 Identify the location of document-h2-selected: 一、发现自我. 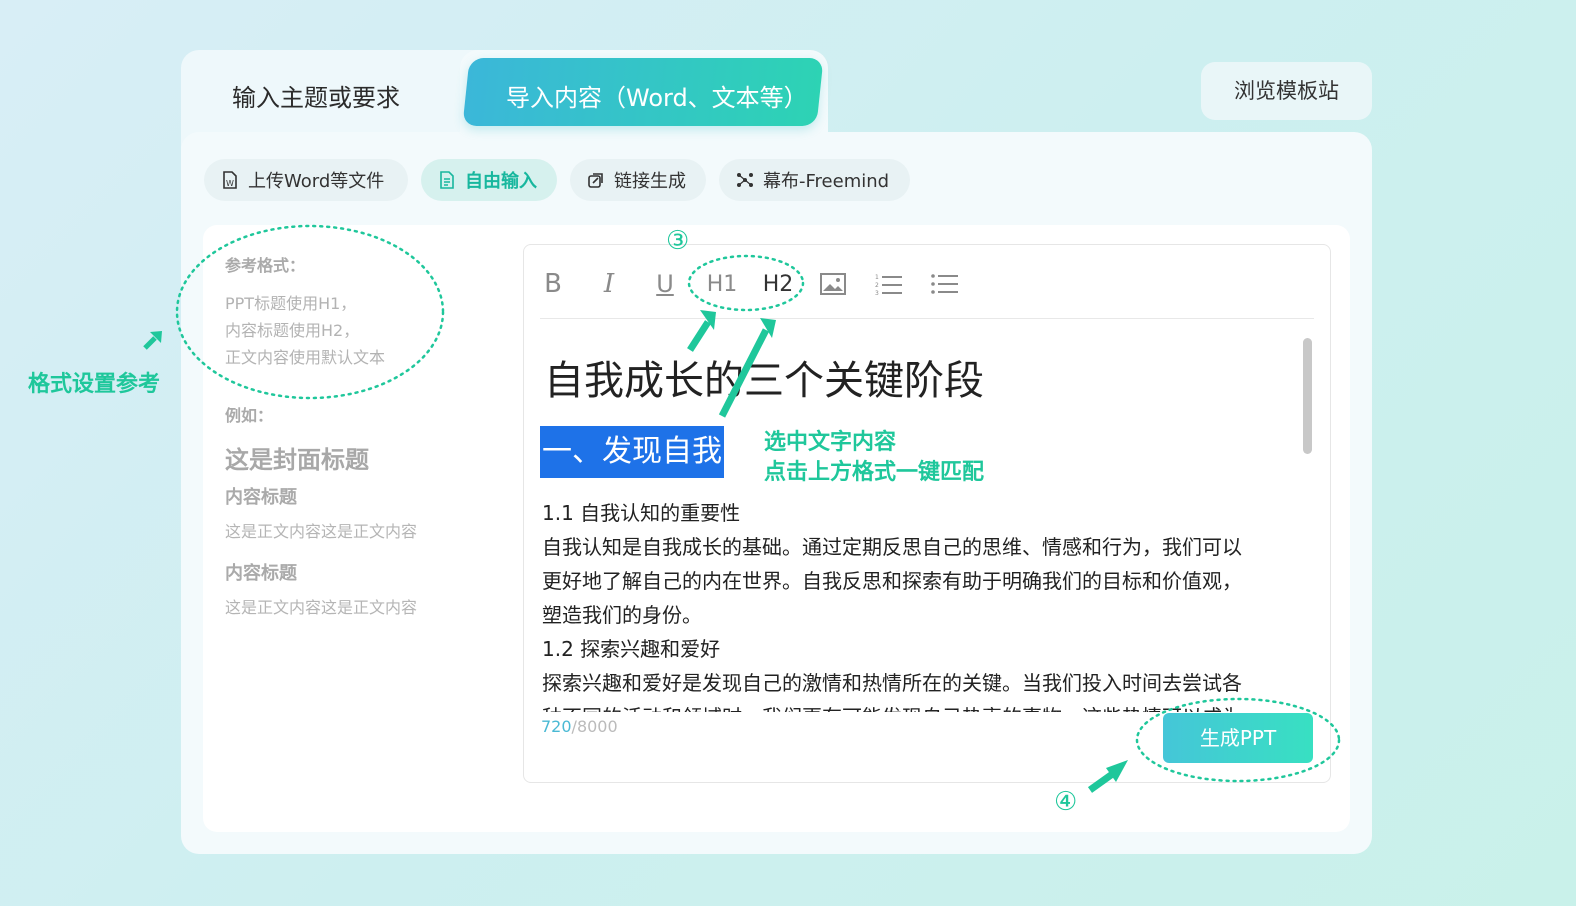
(632, 452).